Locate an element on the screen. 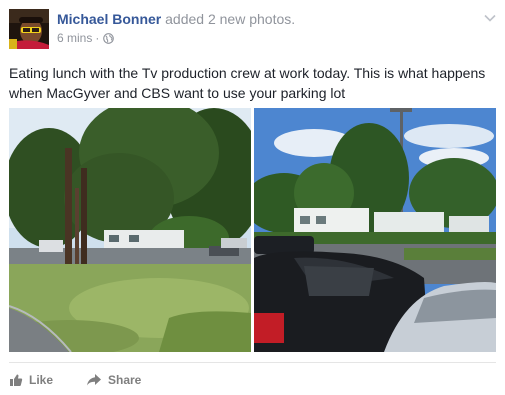 This screenshot has height=395, width=505. like-label: Like is located at coordinates (41, 380).